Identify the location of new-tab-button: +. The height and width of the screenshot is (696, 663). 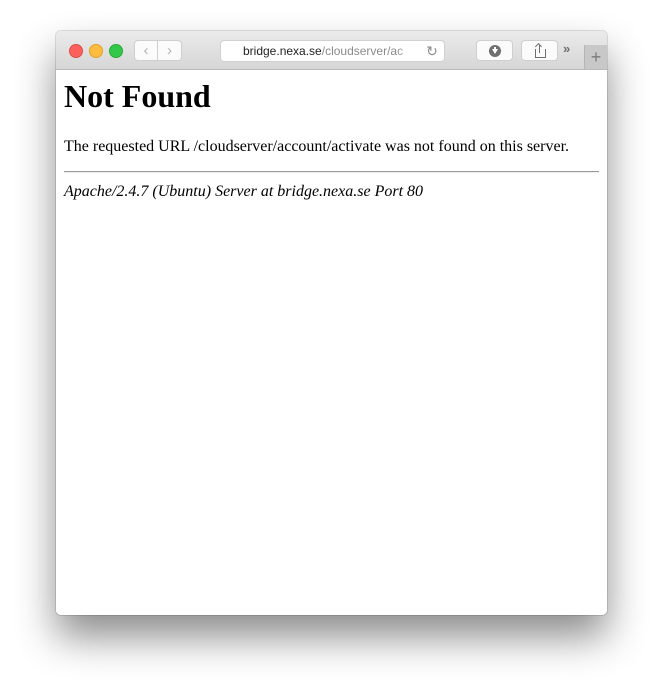
(595, 57).